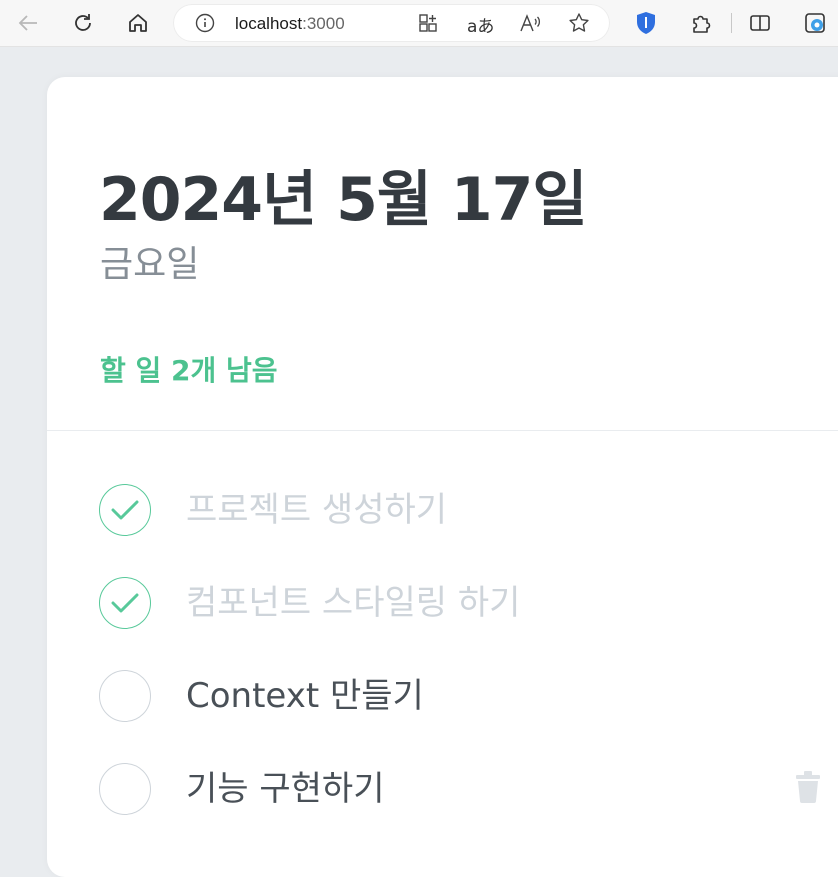 This screenshot has width=838, height=877. Describe the element at coordinates (317, 510) in the screenshot. I see `todo-text: 프로젝트 생성하기` at that location.